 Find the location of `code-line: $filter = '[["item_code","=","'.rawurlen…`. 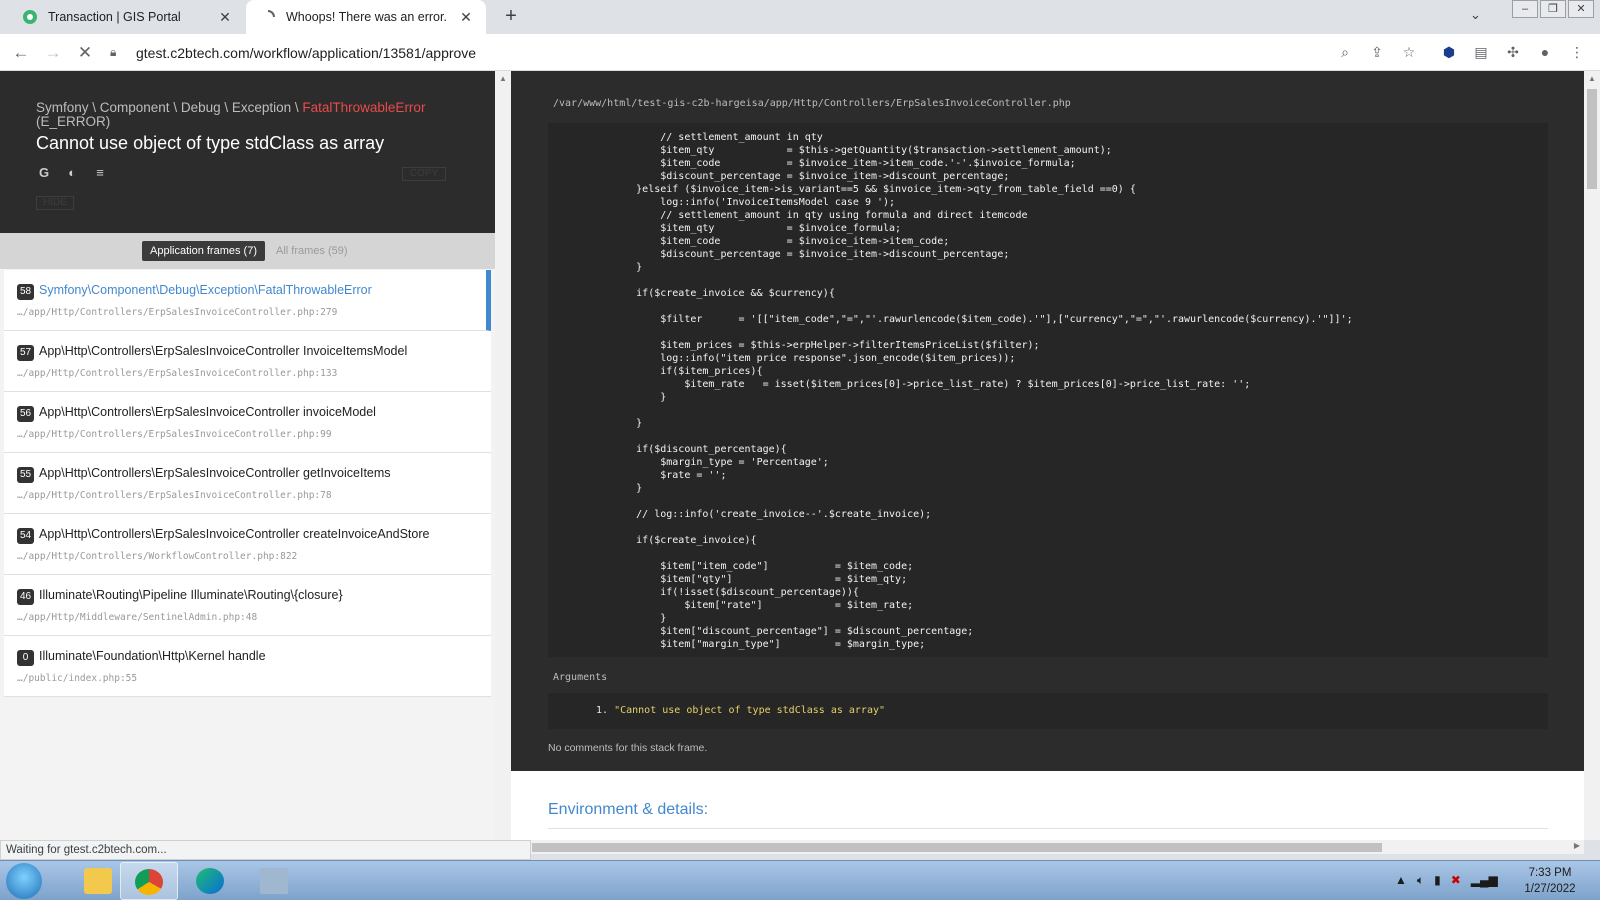

code-line: $filter = '[["item_code","=","'.rawurlen… is located at coordinates (970, 319).